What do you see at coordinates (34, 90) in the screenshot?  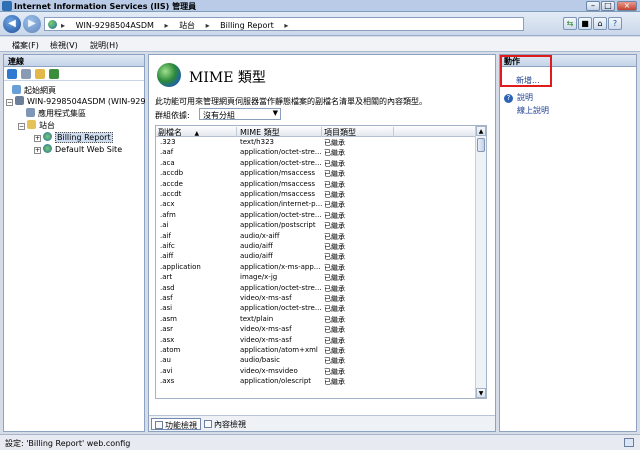 I see `tree-item-start-page: 起始網頁` at bounding box center [34, 90].